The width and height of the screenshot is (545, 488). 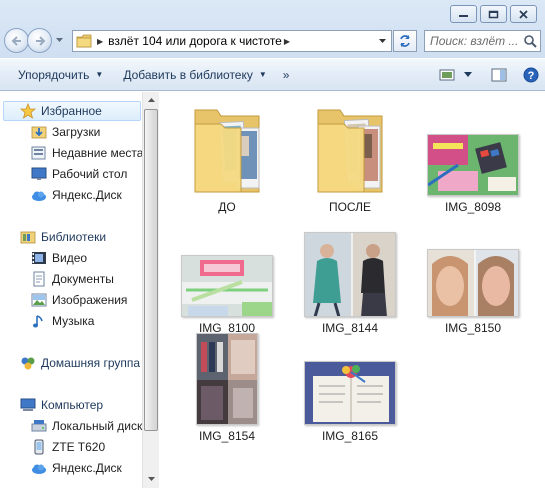 What do you see at coordinates (73, 321) in the screenshot?
I see `sidebar-item-label: Музыка` at bounding box center [73, 321].